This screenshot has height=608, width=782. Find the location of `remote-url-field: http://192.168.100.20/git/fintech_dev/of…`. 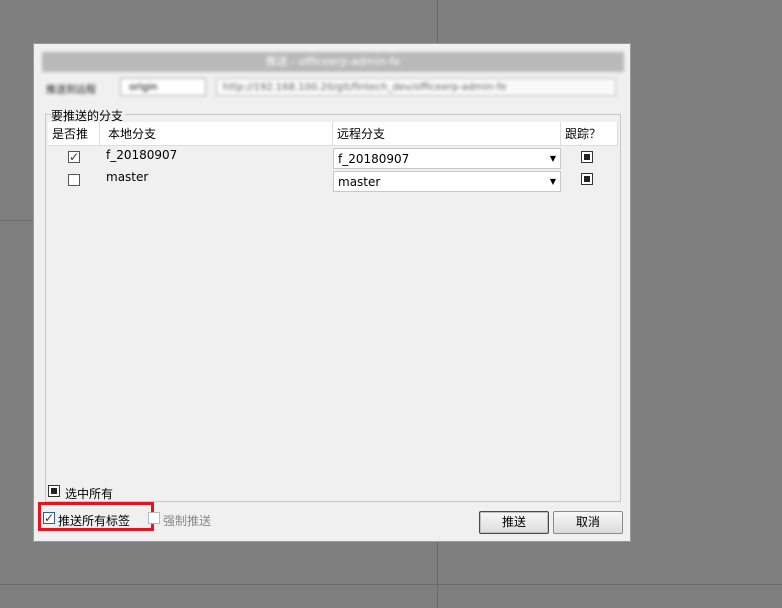

remote-url-field: http://192.168.100.20/git/fintech_dev/of… is located at coordinates (416, 87).